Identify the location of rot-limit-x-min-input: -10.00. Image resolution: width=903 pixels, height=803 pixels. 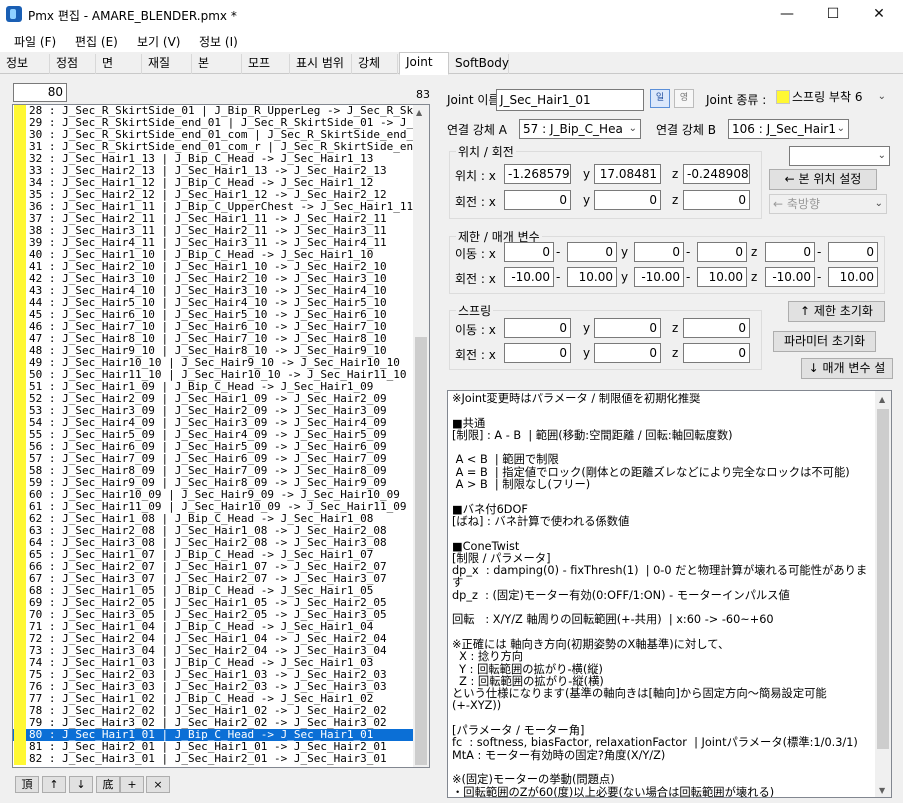
(529, 277).